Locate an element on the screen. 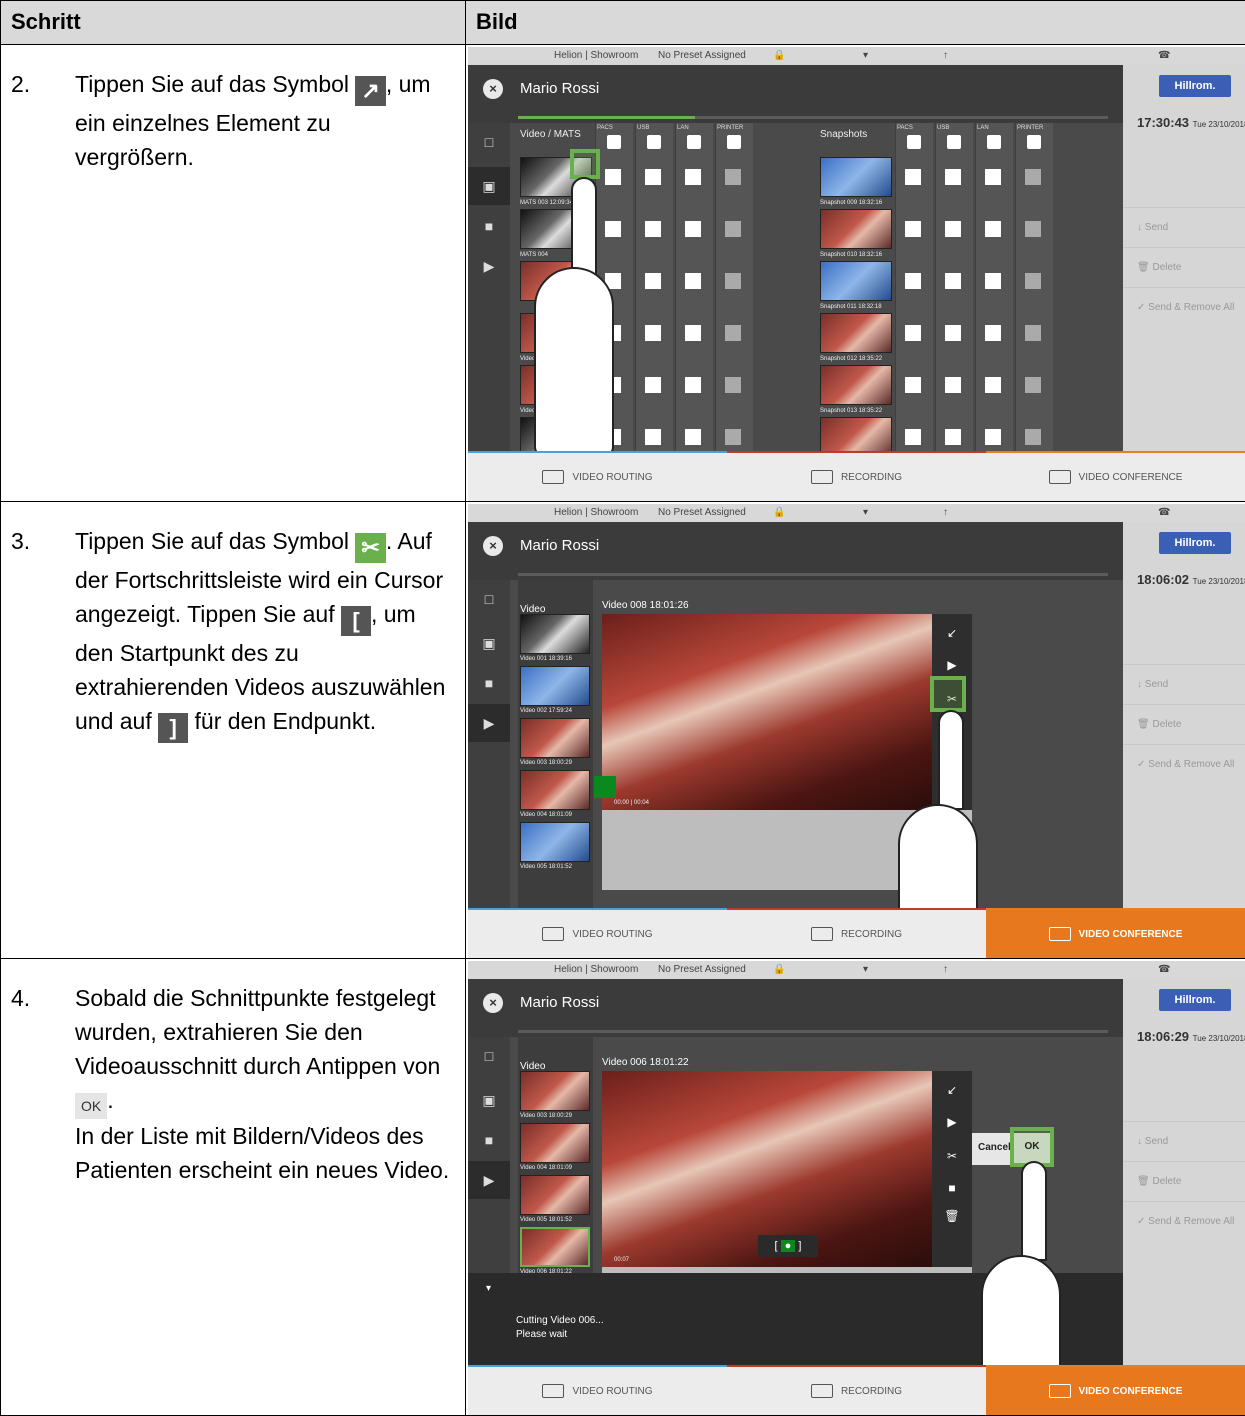  camera-icon: ■ is located at coordinates (952, 1188).